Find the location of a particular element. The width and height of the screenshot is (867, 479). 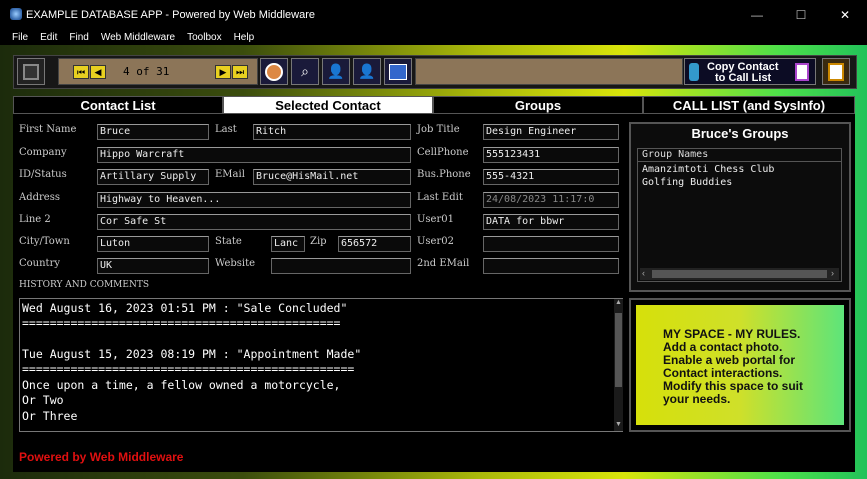

tab-selected-contact: Selected Contact is located at coordinates (328, 105).